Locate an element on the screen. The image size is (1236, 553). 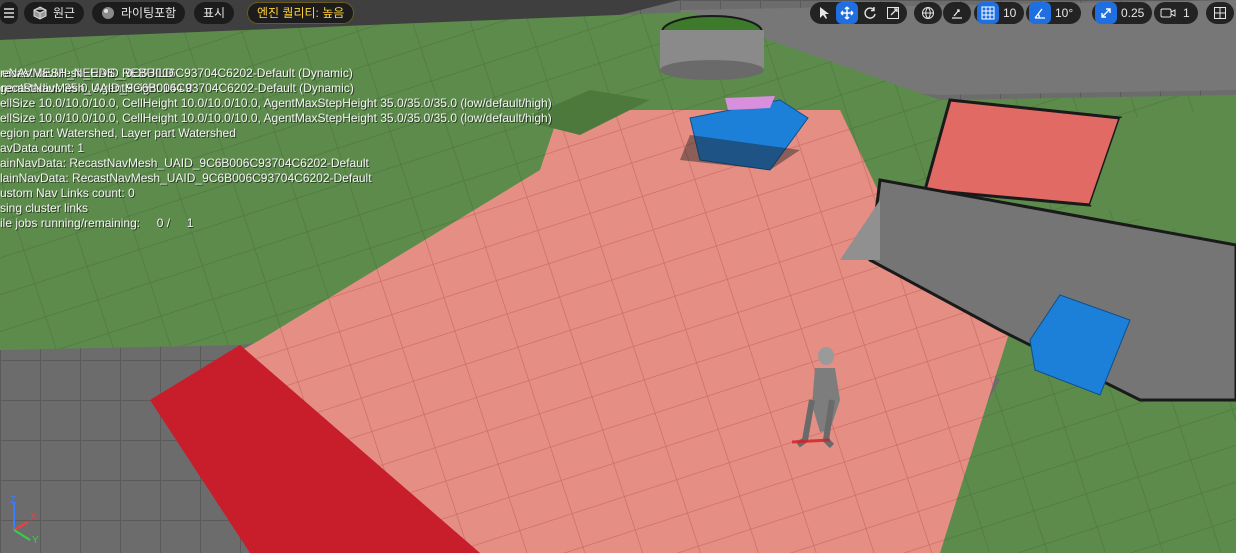
cube-top-highlight is located at coordinates (750, 103).